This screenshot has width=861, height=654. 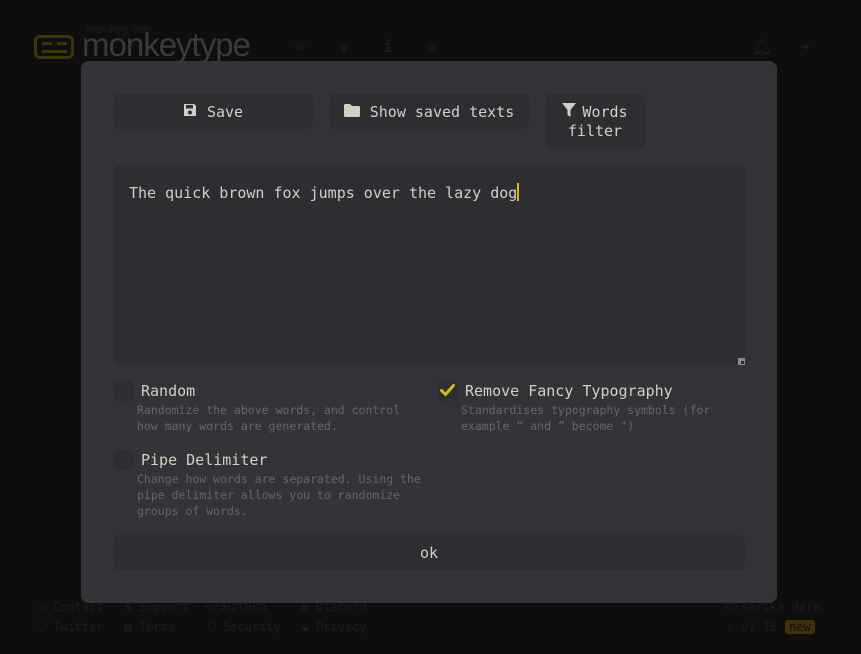 What do you see at coordinates (569, 391) in the screenshot?
I see `remove-fancy-typography-title: Remove Fancy Typography` at bounding box center [569, 391].